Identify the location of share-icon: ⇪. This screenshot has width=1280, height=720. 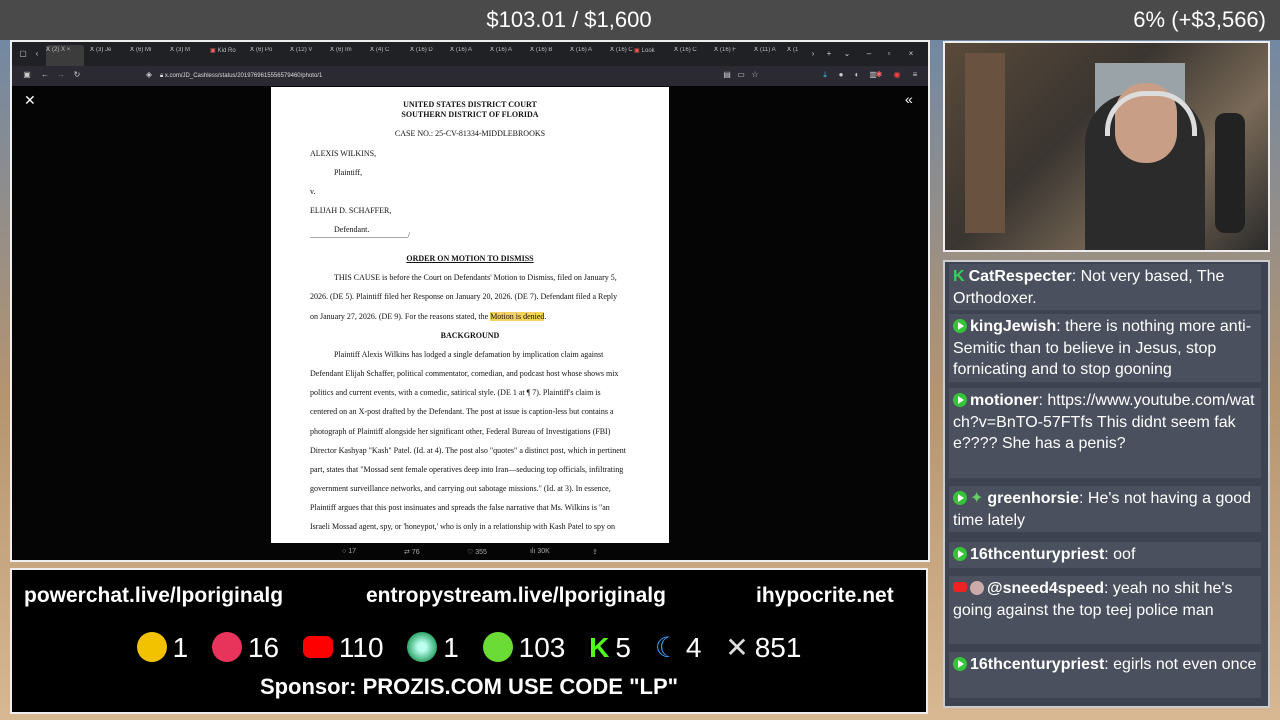
(595, 552).